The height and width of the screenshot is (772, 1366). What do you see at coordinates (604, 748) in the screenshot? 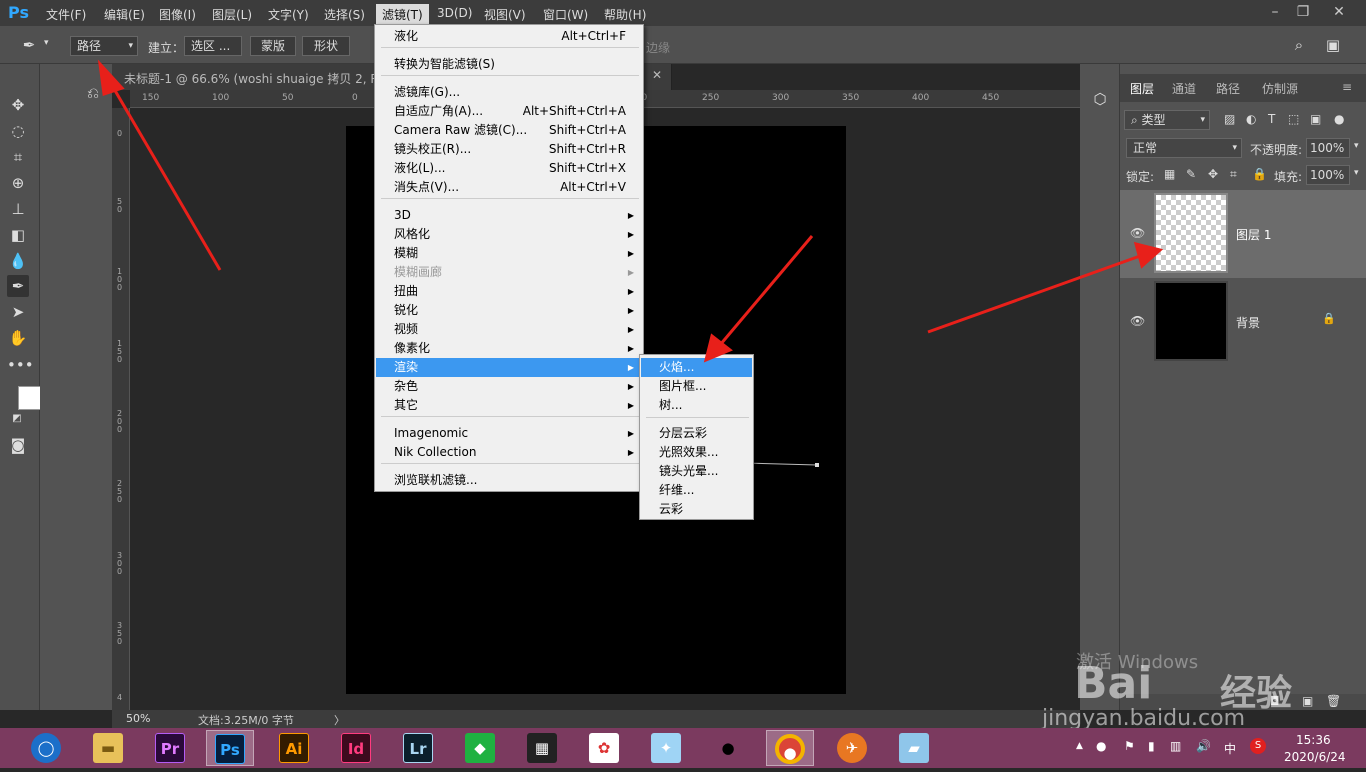
I see `taskbar-app-flower: ✿` at bounding box center [604, 748].